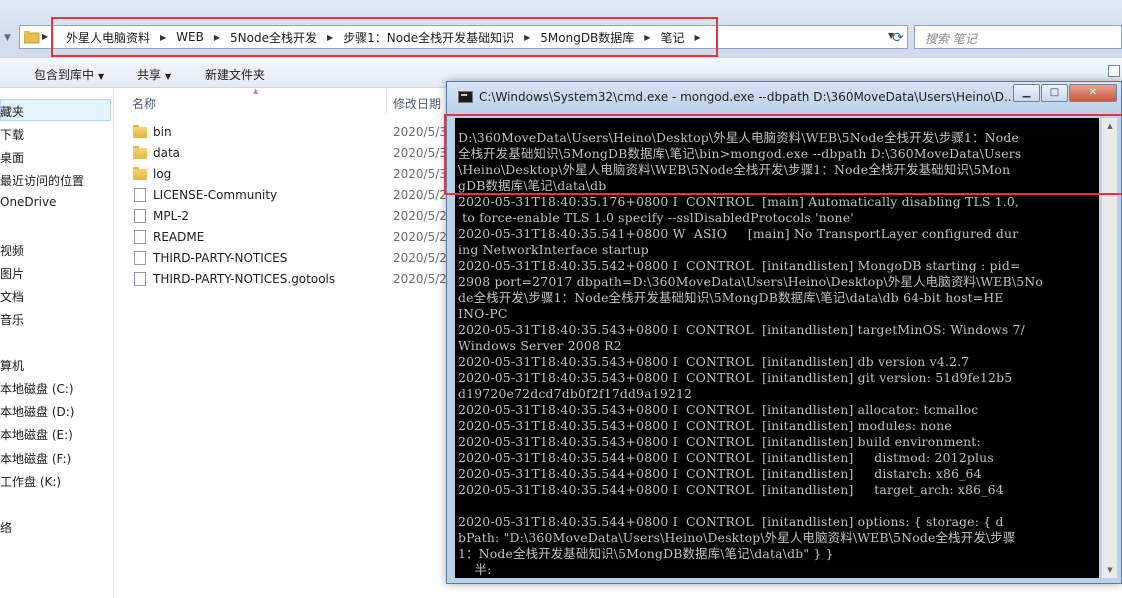 The image size is (1122, 598). I want to click on column-header-name: 名称, so click(144, 108).